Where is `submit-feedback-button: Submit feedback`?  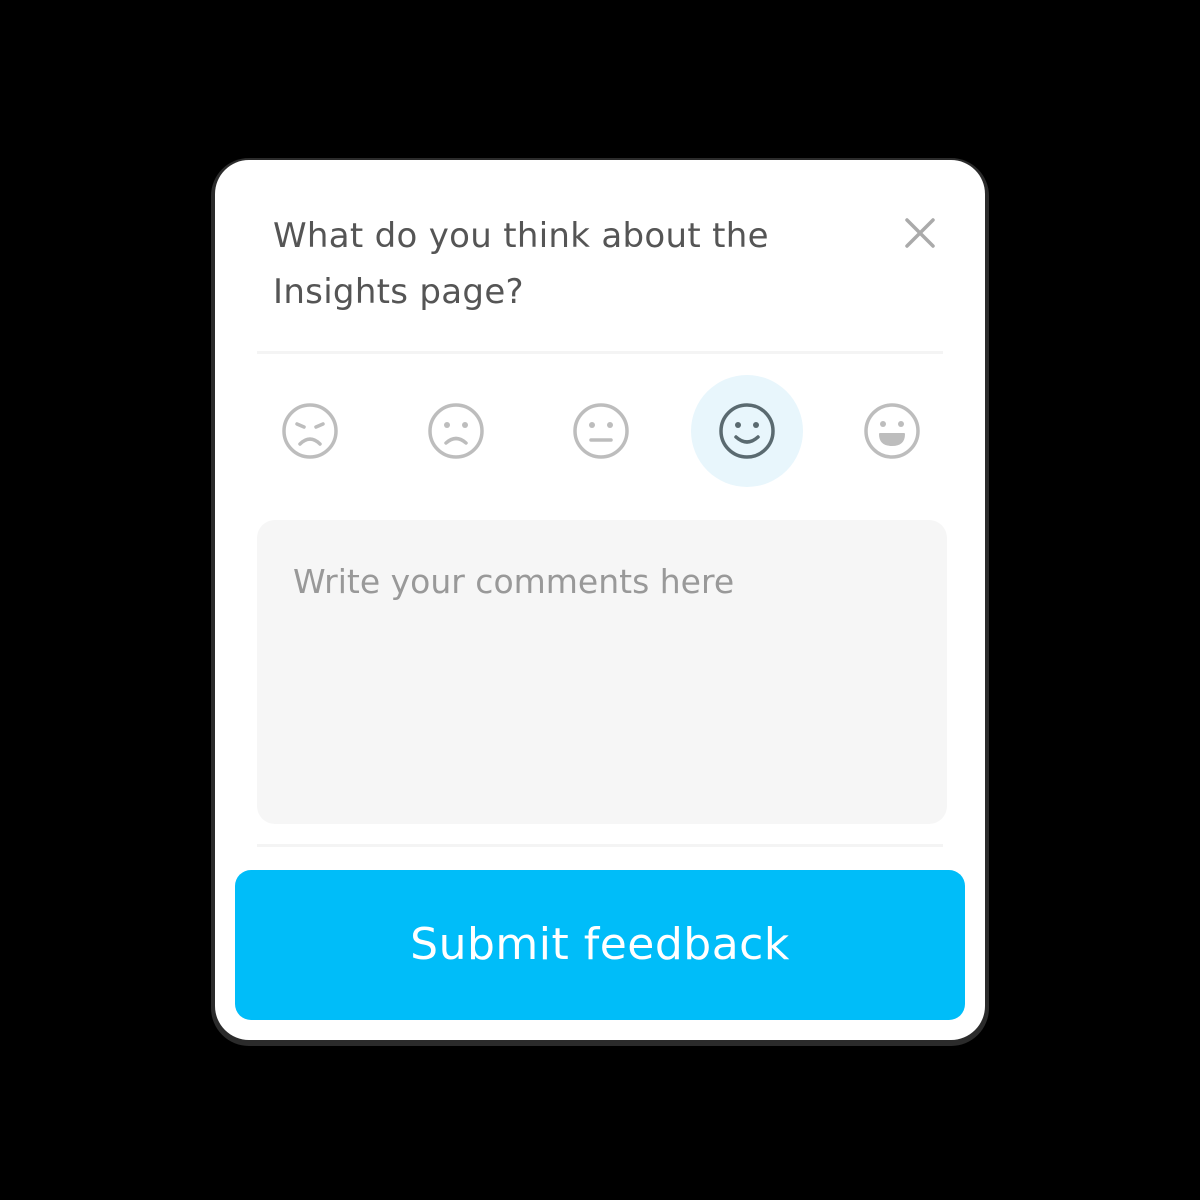 submit-feedback-button: Submit feedback is located at coordinates (600, 945).